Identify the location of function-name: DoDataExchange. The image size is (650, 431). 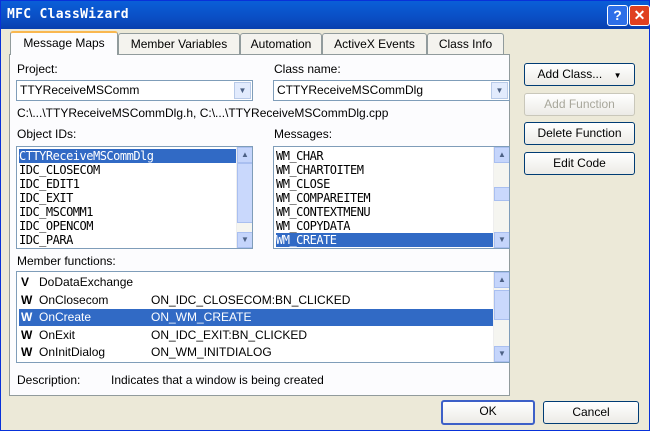
(86, 282).